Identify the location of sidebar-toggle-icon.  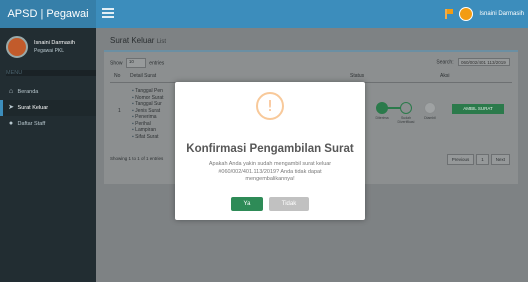
(108, 13).